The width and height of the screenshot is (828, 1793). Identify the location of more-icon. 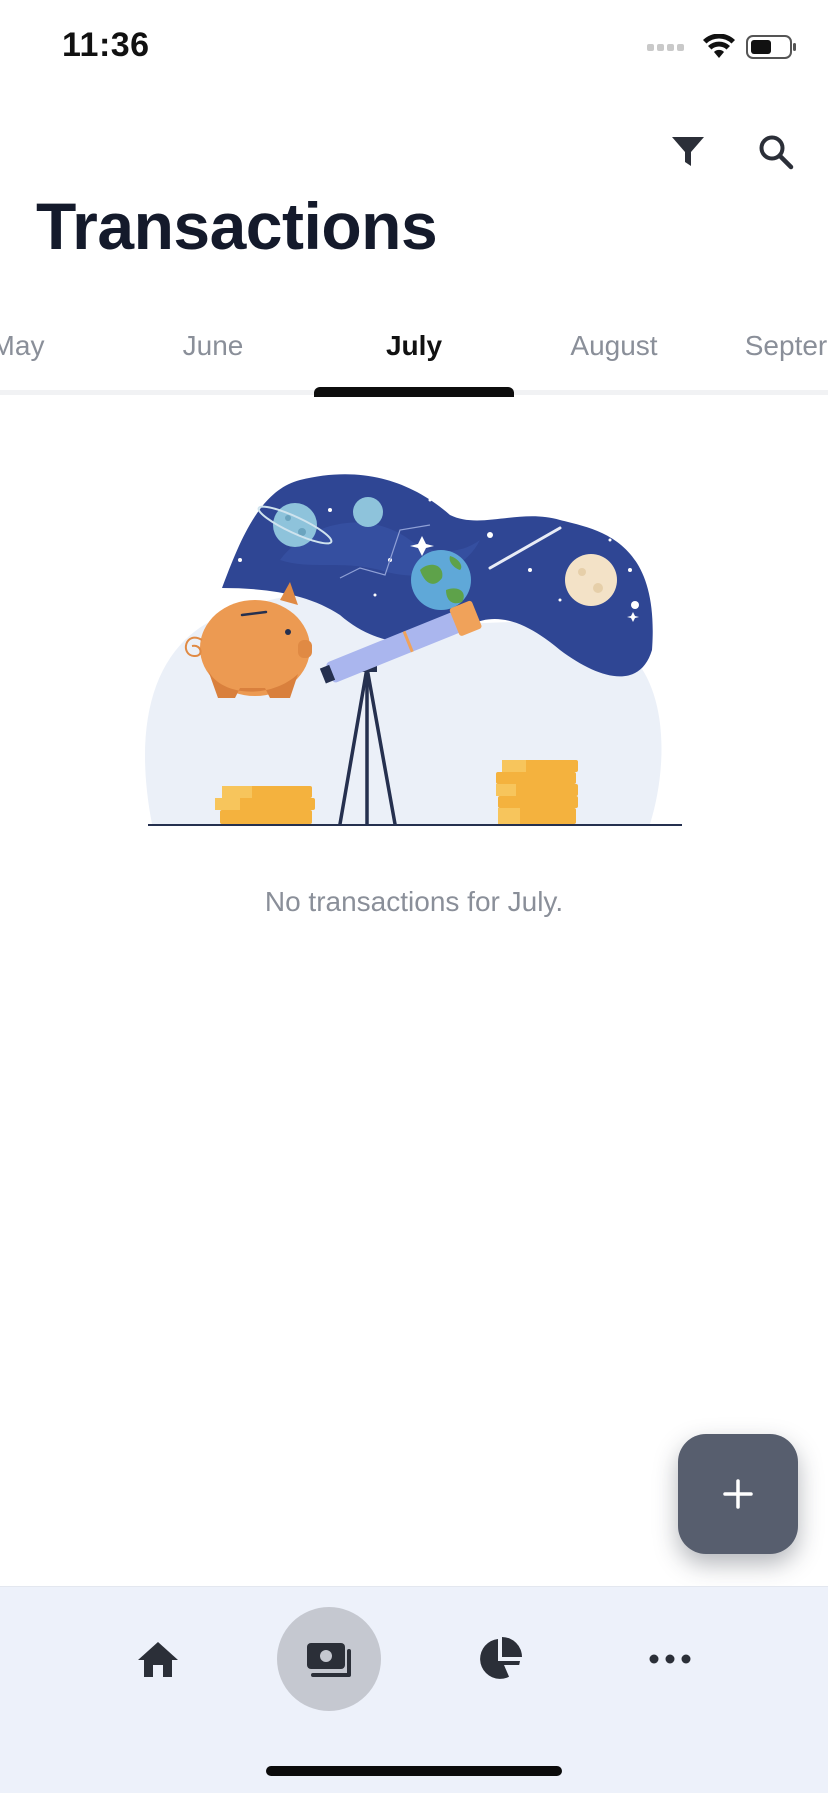
(670, 1659).